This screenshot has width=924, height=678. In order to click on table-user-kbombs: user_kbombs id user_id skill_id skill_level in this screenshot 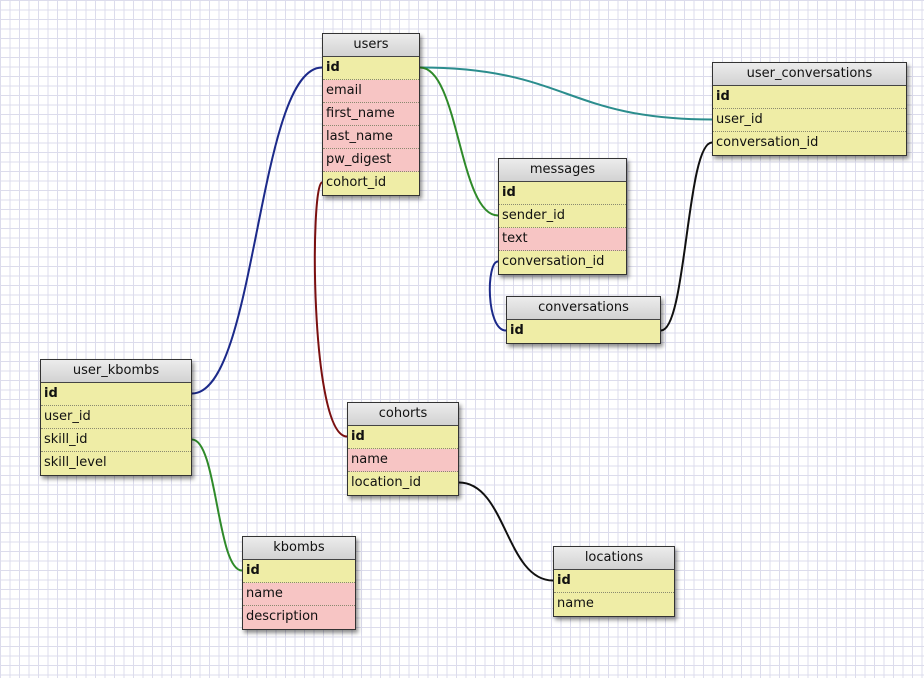, I will do `click(116, 417)`.